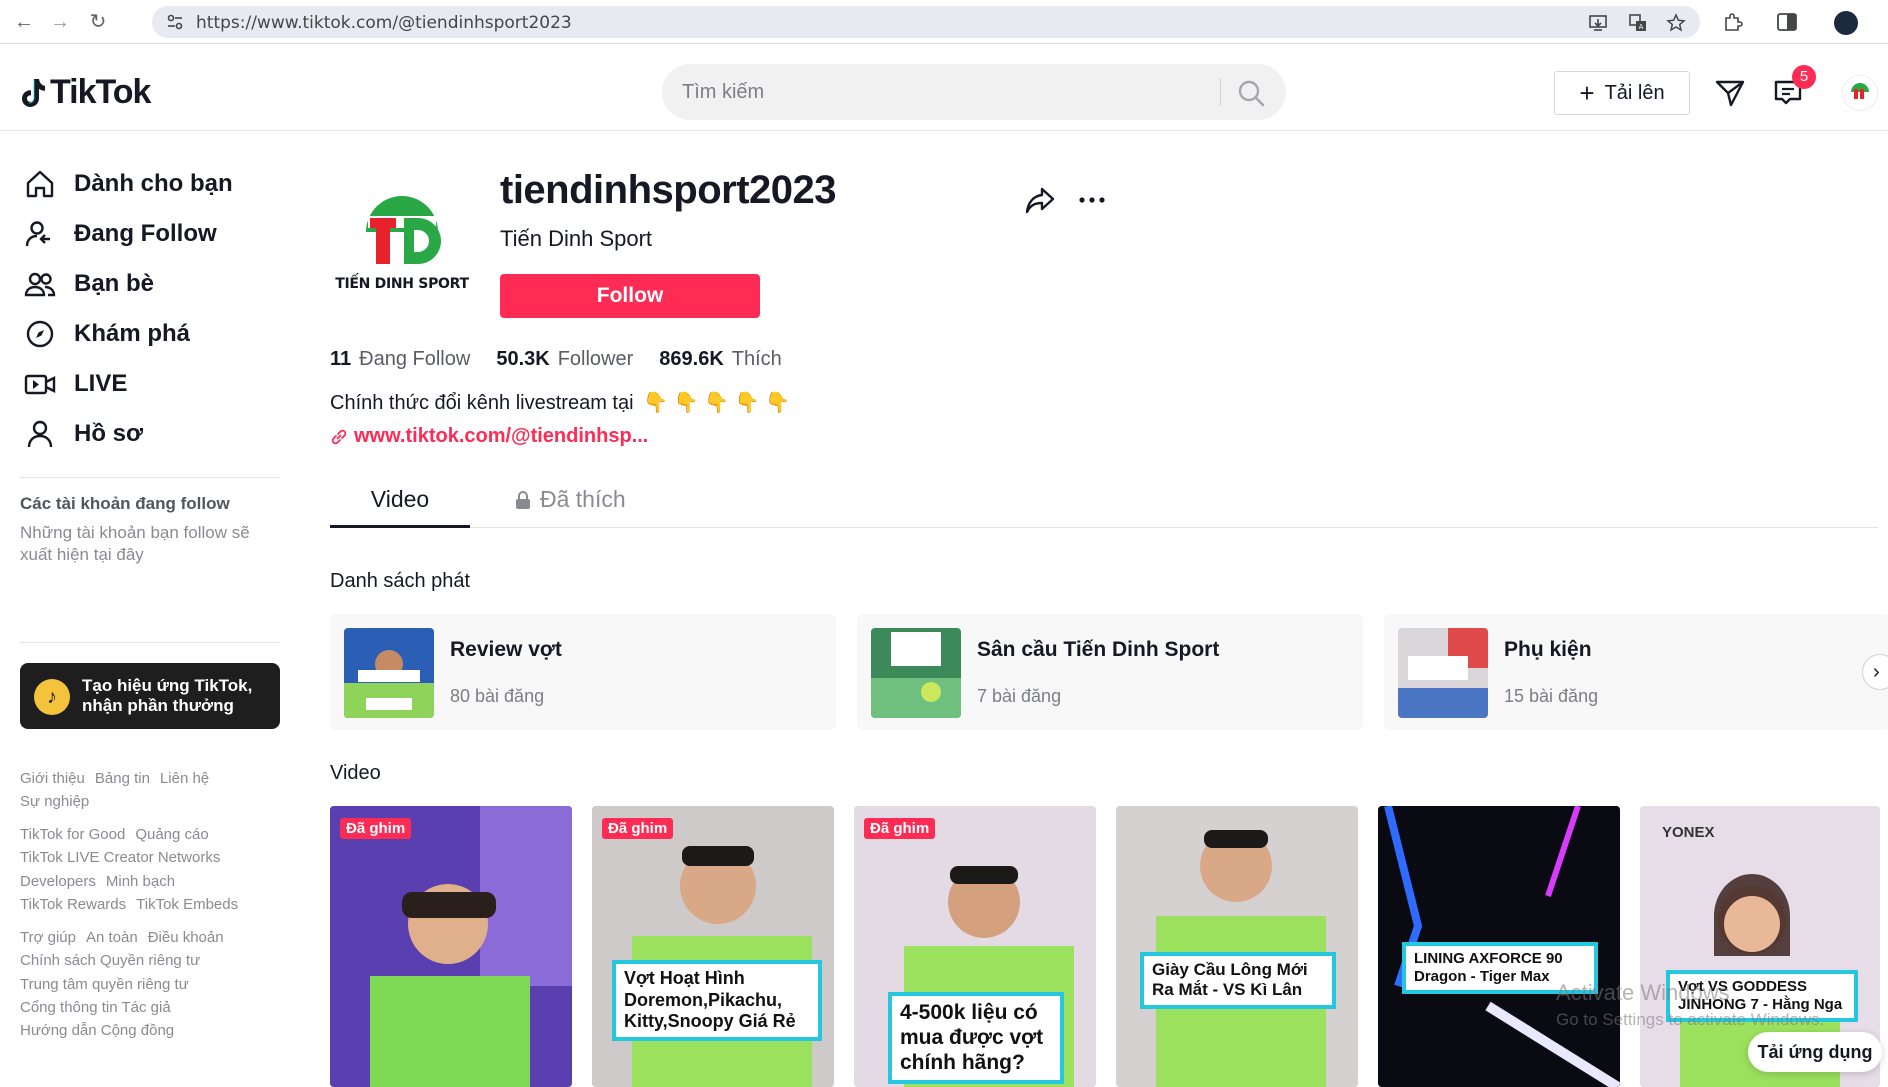  I want to click on stat-likes: 869.6K Thích, so click(720, 359).